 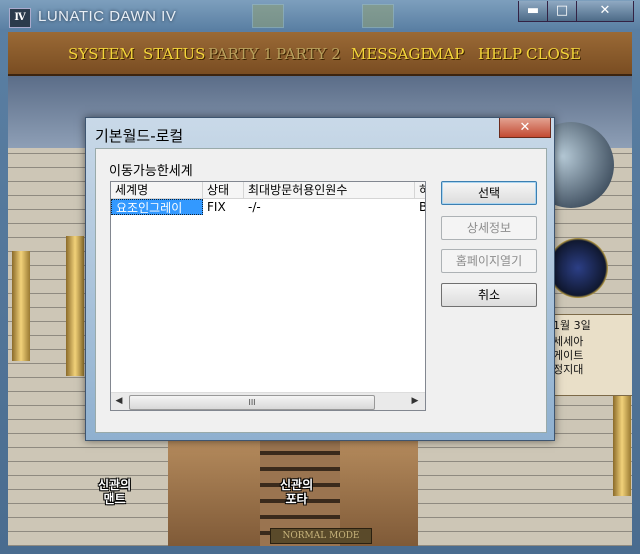 I want to click on cancel-button: 취소, so click(x=489, y=295).